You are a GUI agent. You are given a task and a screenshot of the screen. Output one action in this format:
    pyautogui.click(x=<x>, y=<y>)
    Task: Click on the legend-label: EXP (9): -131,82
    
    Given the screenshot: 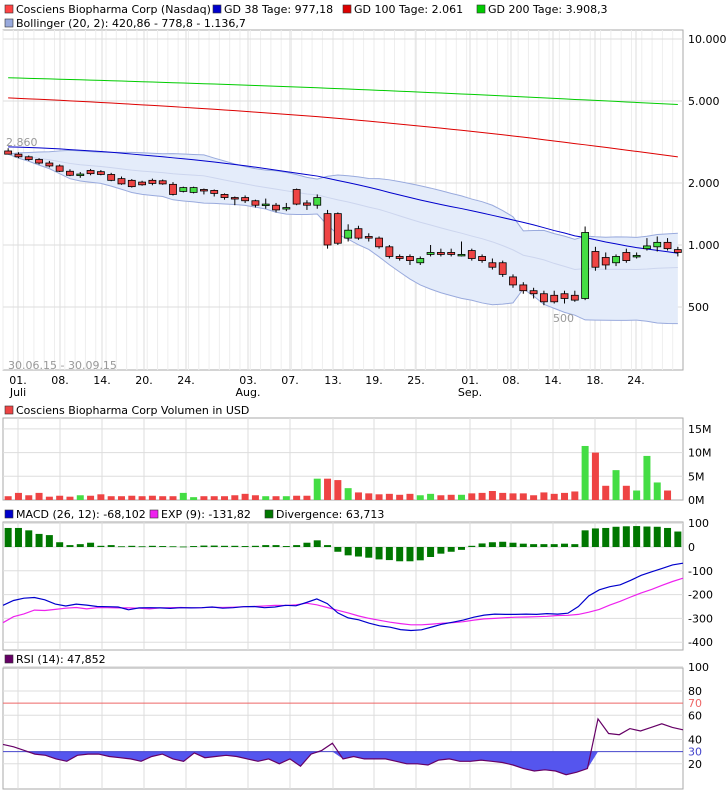 What is the action you would take?
    pyautogui.click(x=206, y=514)
    